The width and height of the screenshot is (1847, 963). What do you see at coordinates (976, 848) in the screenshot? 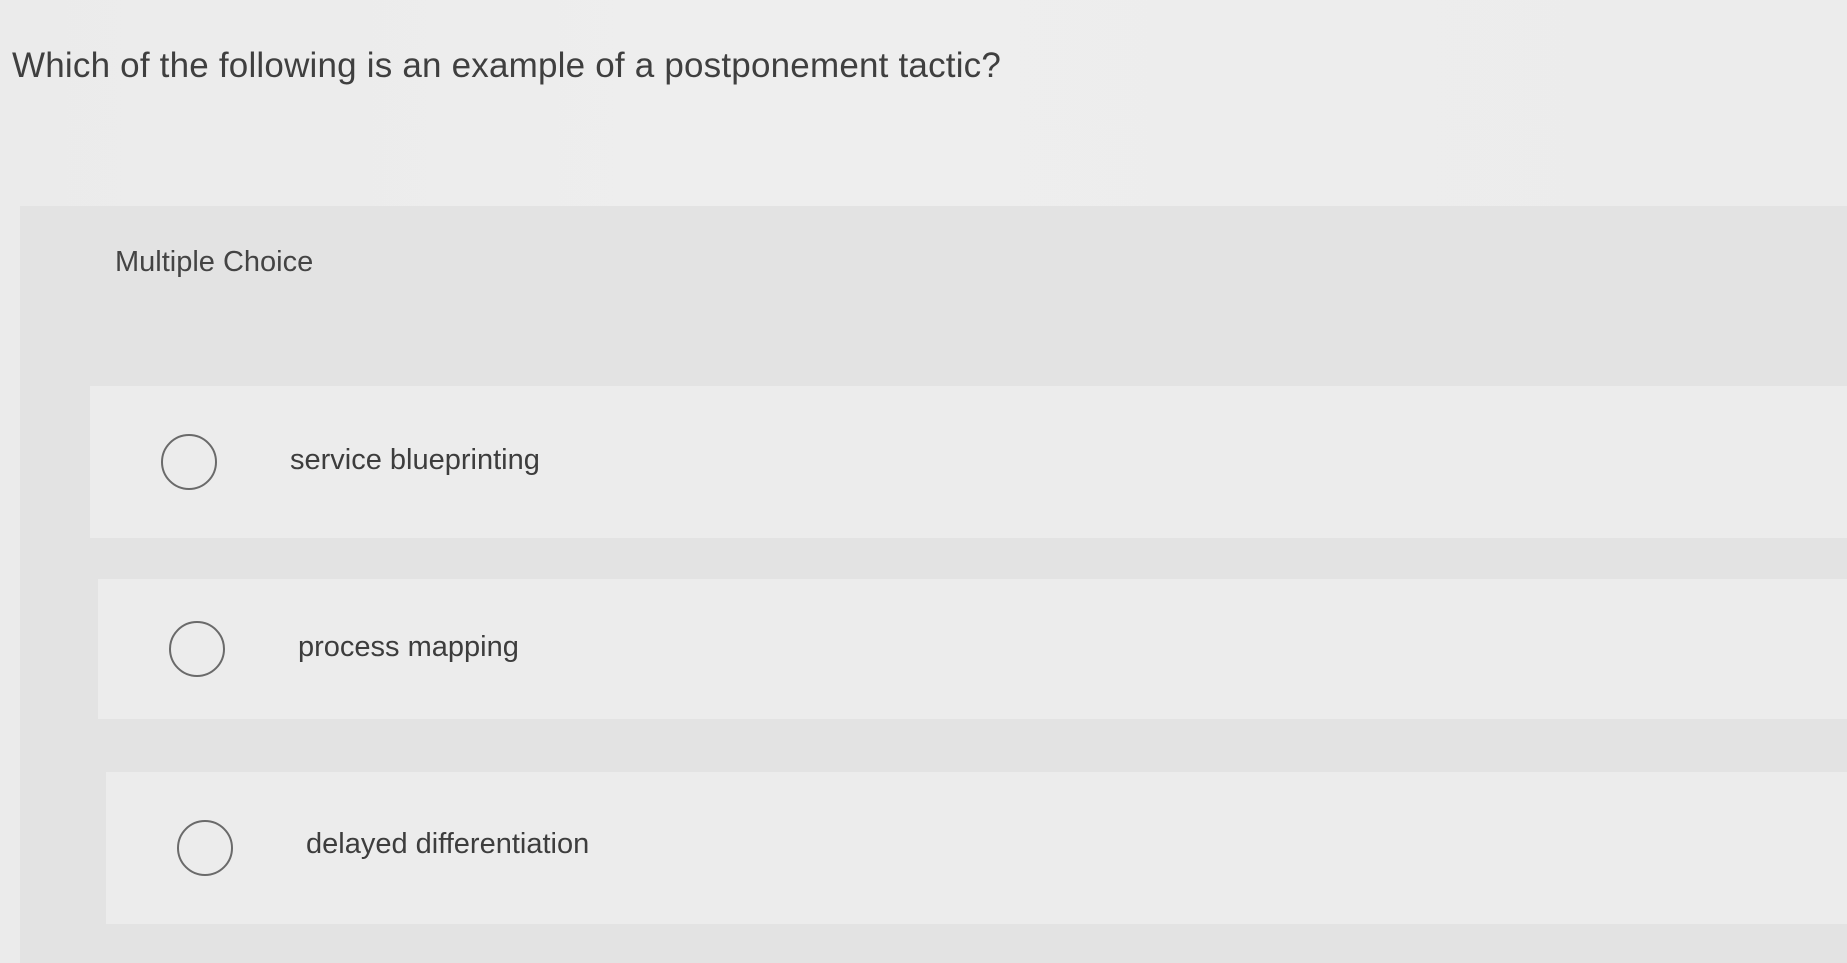
I see `answer-option-delayed-differentiation: delayed differentiation` at bounding box center [976, 848].